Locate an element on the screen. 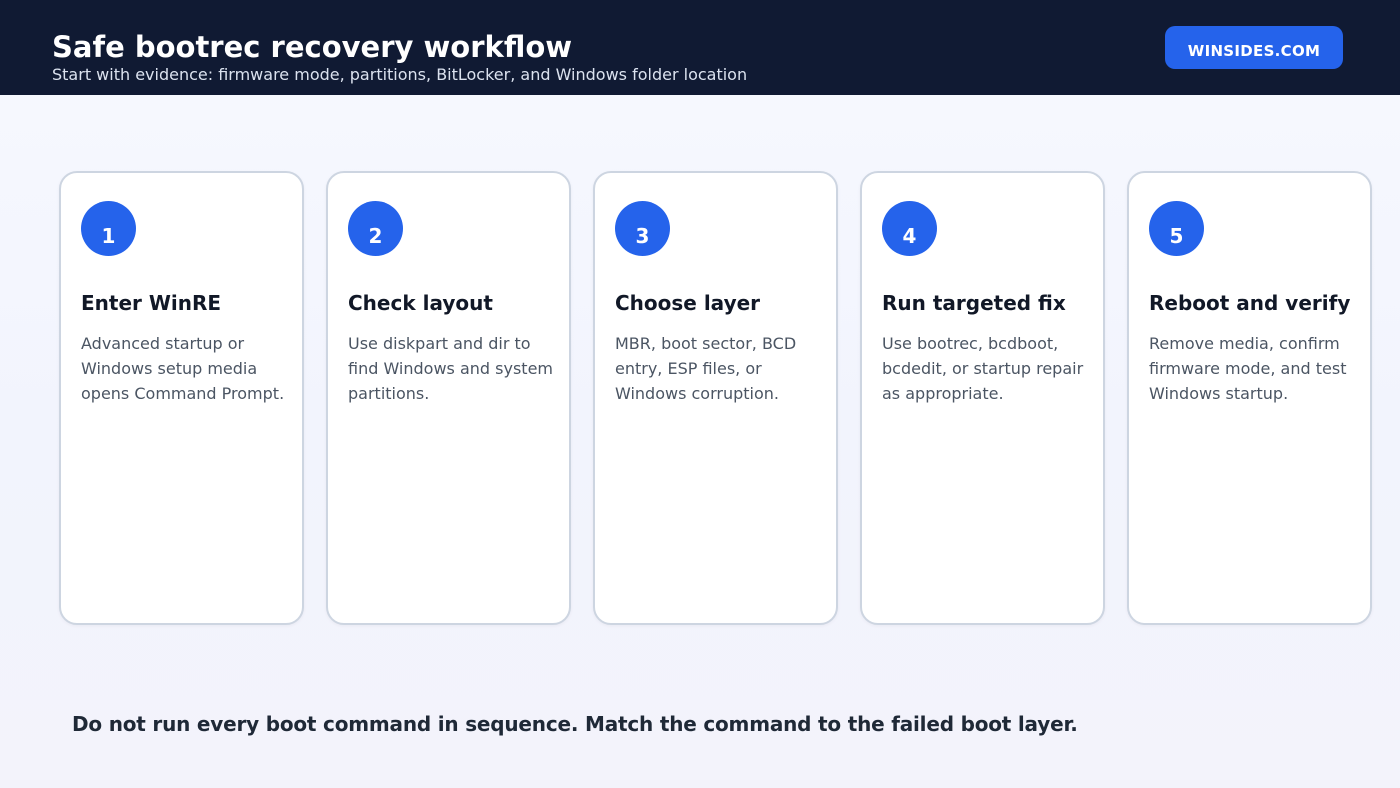  page-title: Safe bootrec recovery workflow is located at coordinates (312, 47).